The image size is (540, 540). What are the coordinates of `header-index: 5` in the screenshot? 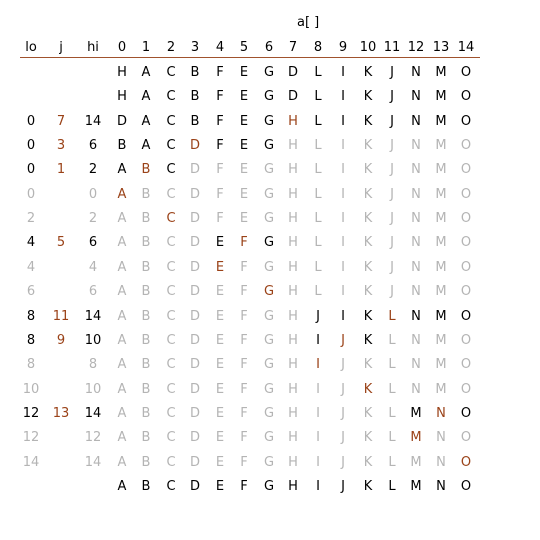 It's located at (244, 47).